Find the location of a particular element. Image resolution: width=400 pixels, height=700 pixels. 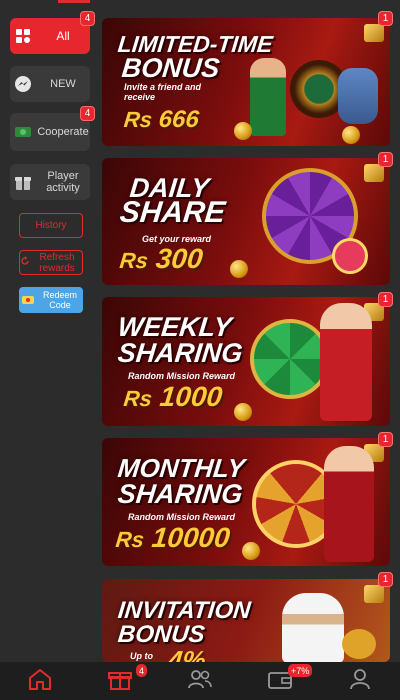

users-icon is located at coordinates (200, 681).